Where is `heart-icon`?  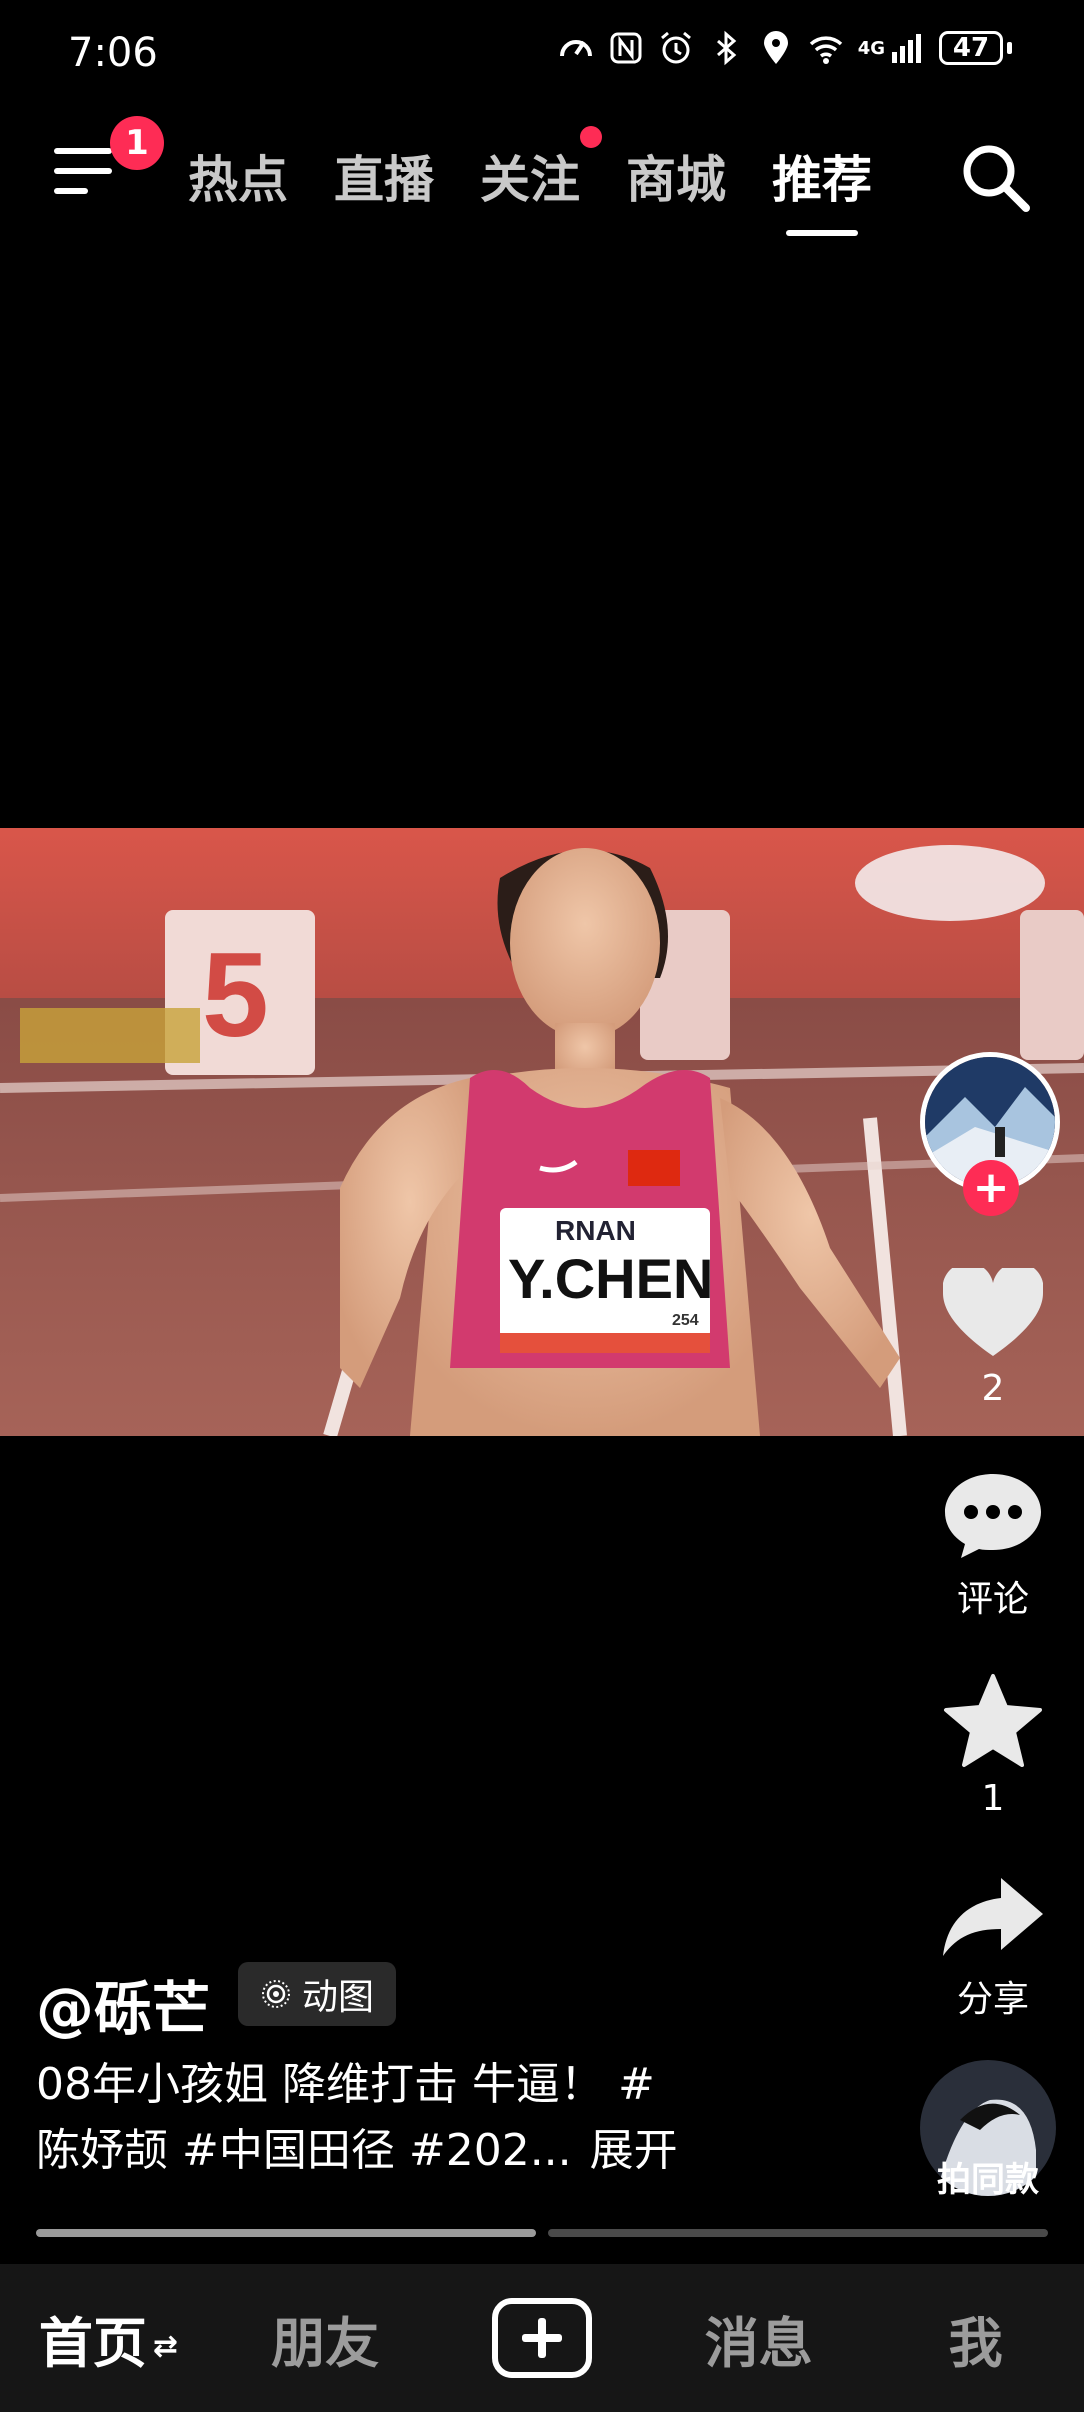 heart-icon is located at coordinates (993, 1309).